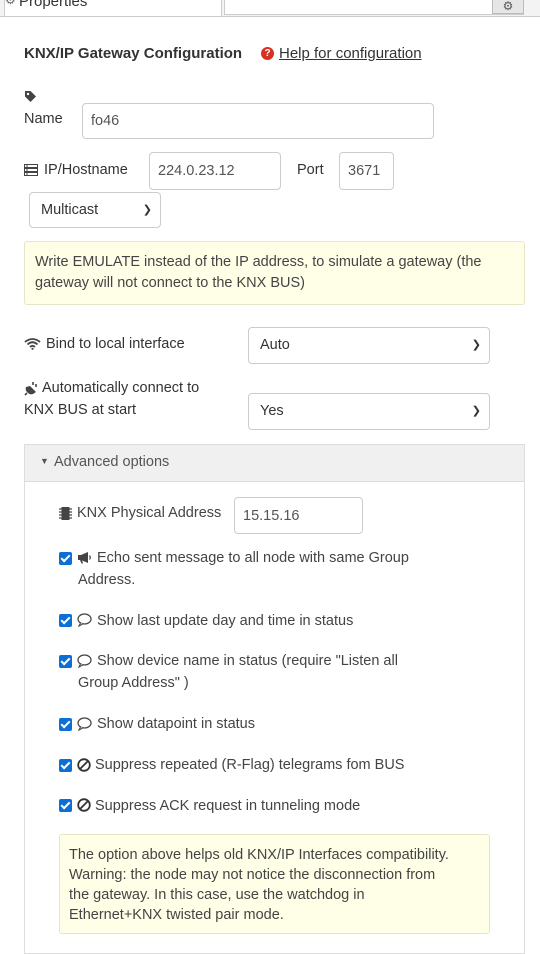 The image size is (540, 954). I want to click on show-last-update-option: Show last update day and time in status, so click(225, 621).